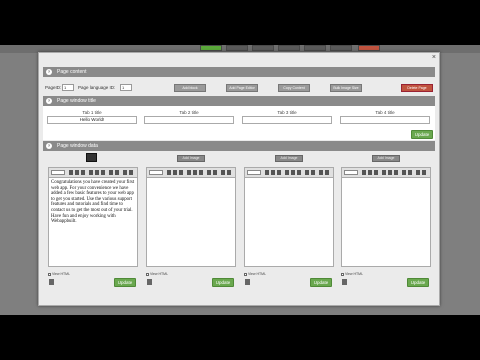 Image resolution: width=480 pixels, height=360 pixels. I want to click on update-titles-button: Update, so click(422, 134).